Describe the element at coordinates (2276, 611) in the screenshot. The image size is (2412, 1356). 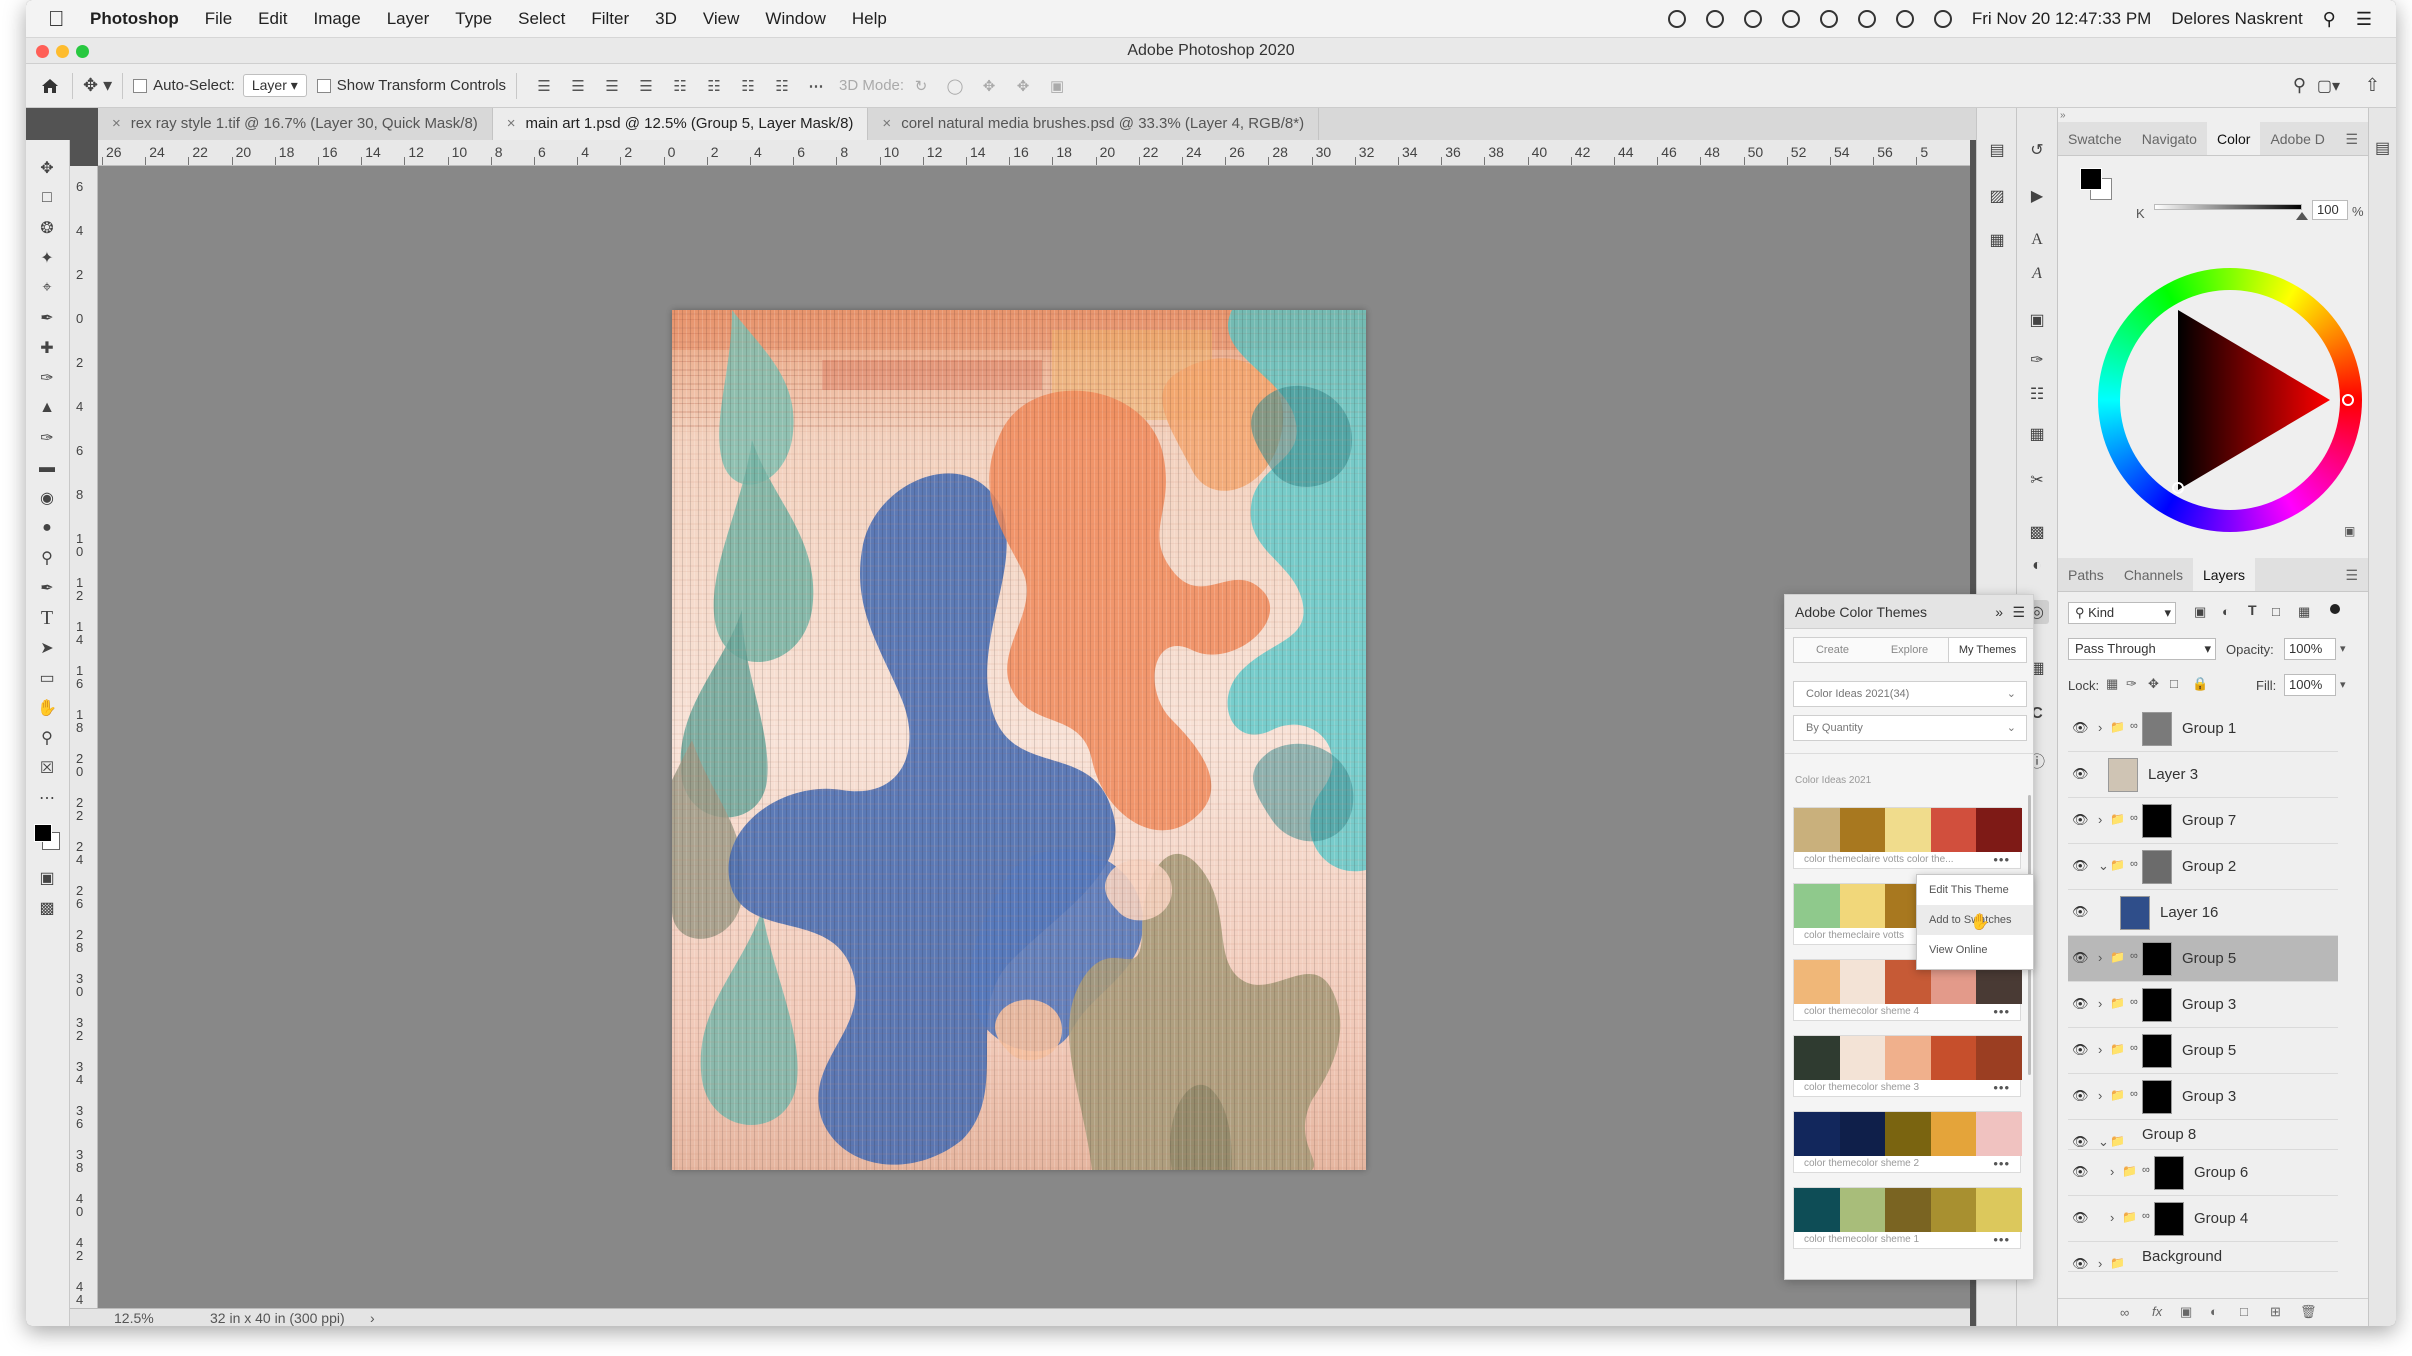
I see `filter-shape-icon: □` at that location.